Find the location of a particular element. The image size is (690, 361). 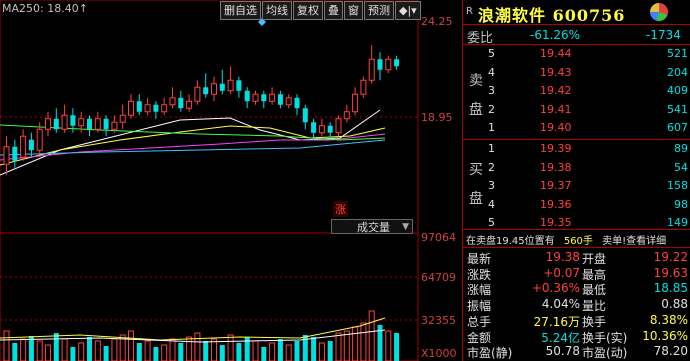

buy-order-level: 4 is located at coordinates (491, 204).